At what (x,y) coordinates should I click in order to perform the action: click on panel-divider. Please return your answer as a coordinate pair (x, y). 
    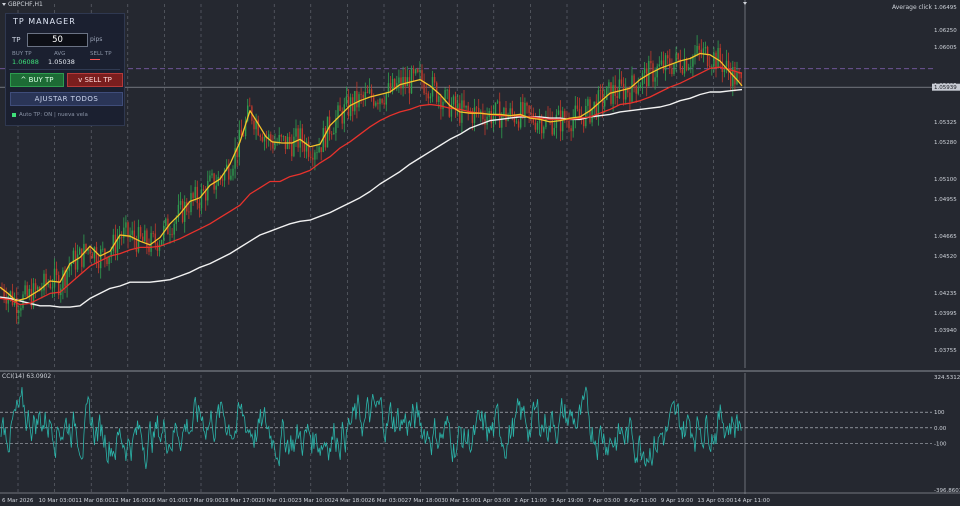
    Looking at the image, I should click on (64, 69).